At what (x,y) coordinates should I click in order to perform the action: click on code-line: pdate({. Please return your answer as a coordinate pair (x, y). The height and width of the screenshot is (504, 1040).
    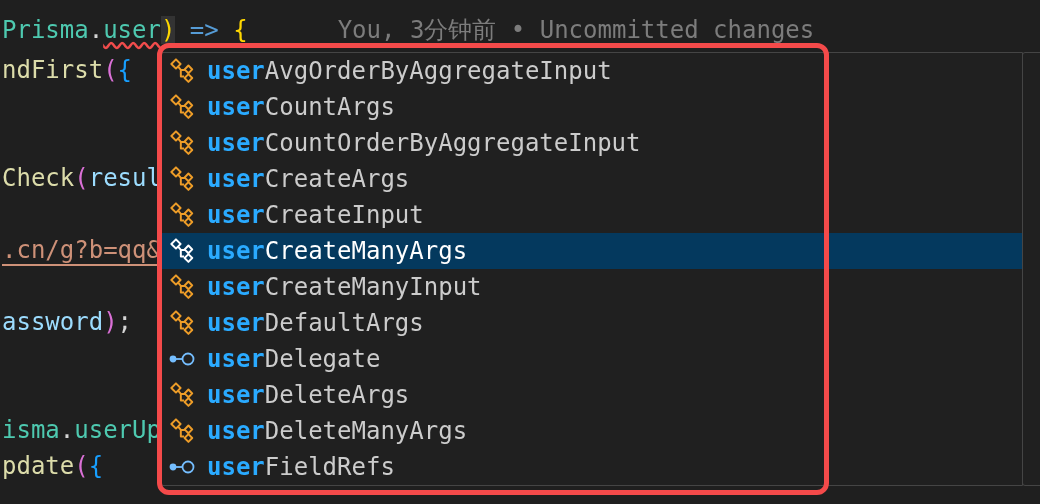
    Looking at the image, I should click on (53, 466).